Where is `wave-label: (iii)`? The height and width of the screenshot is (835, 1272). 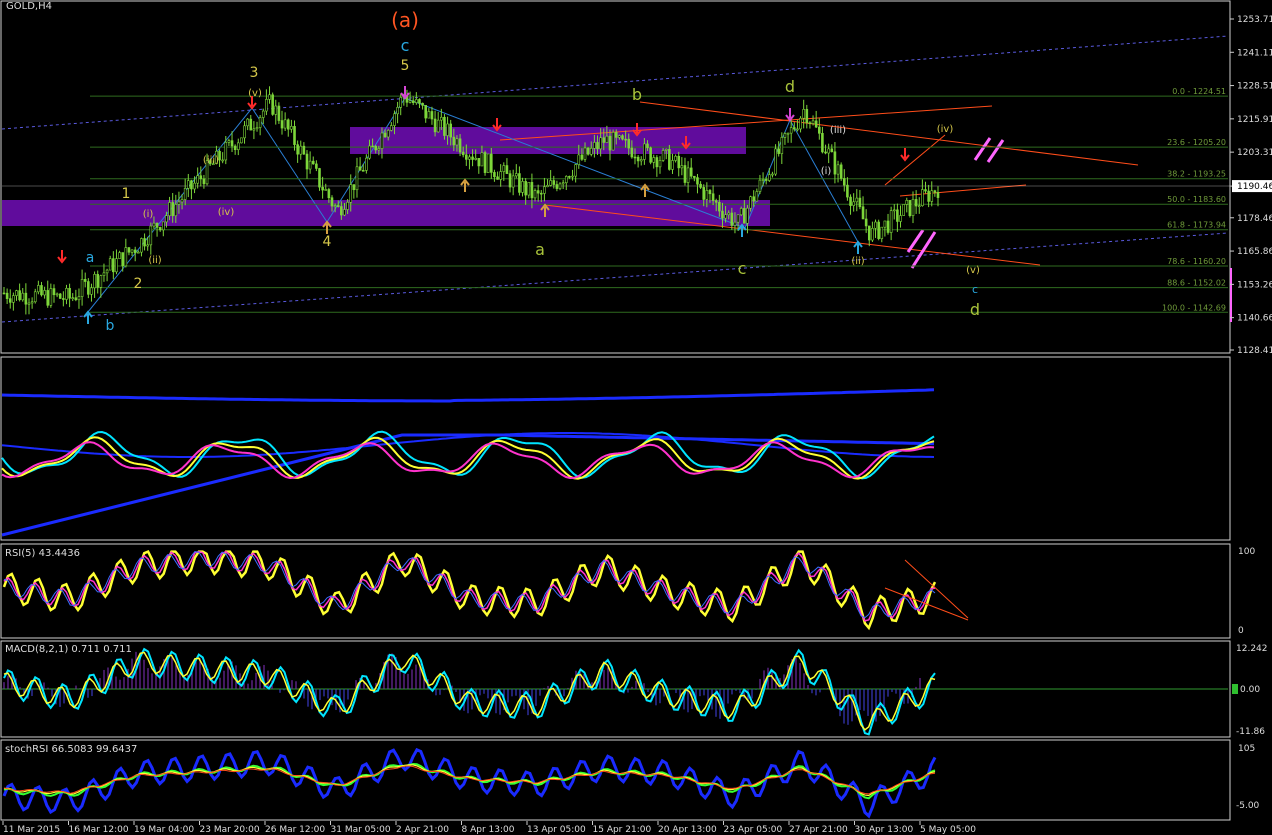
wave-label: (iii) is located at coordinates (211, 160).